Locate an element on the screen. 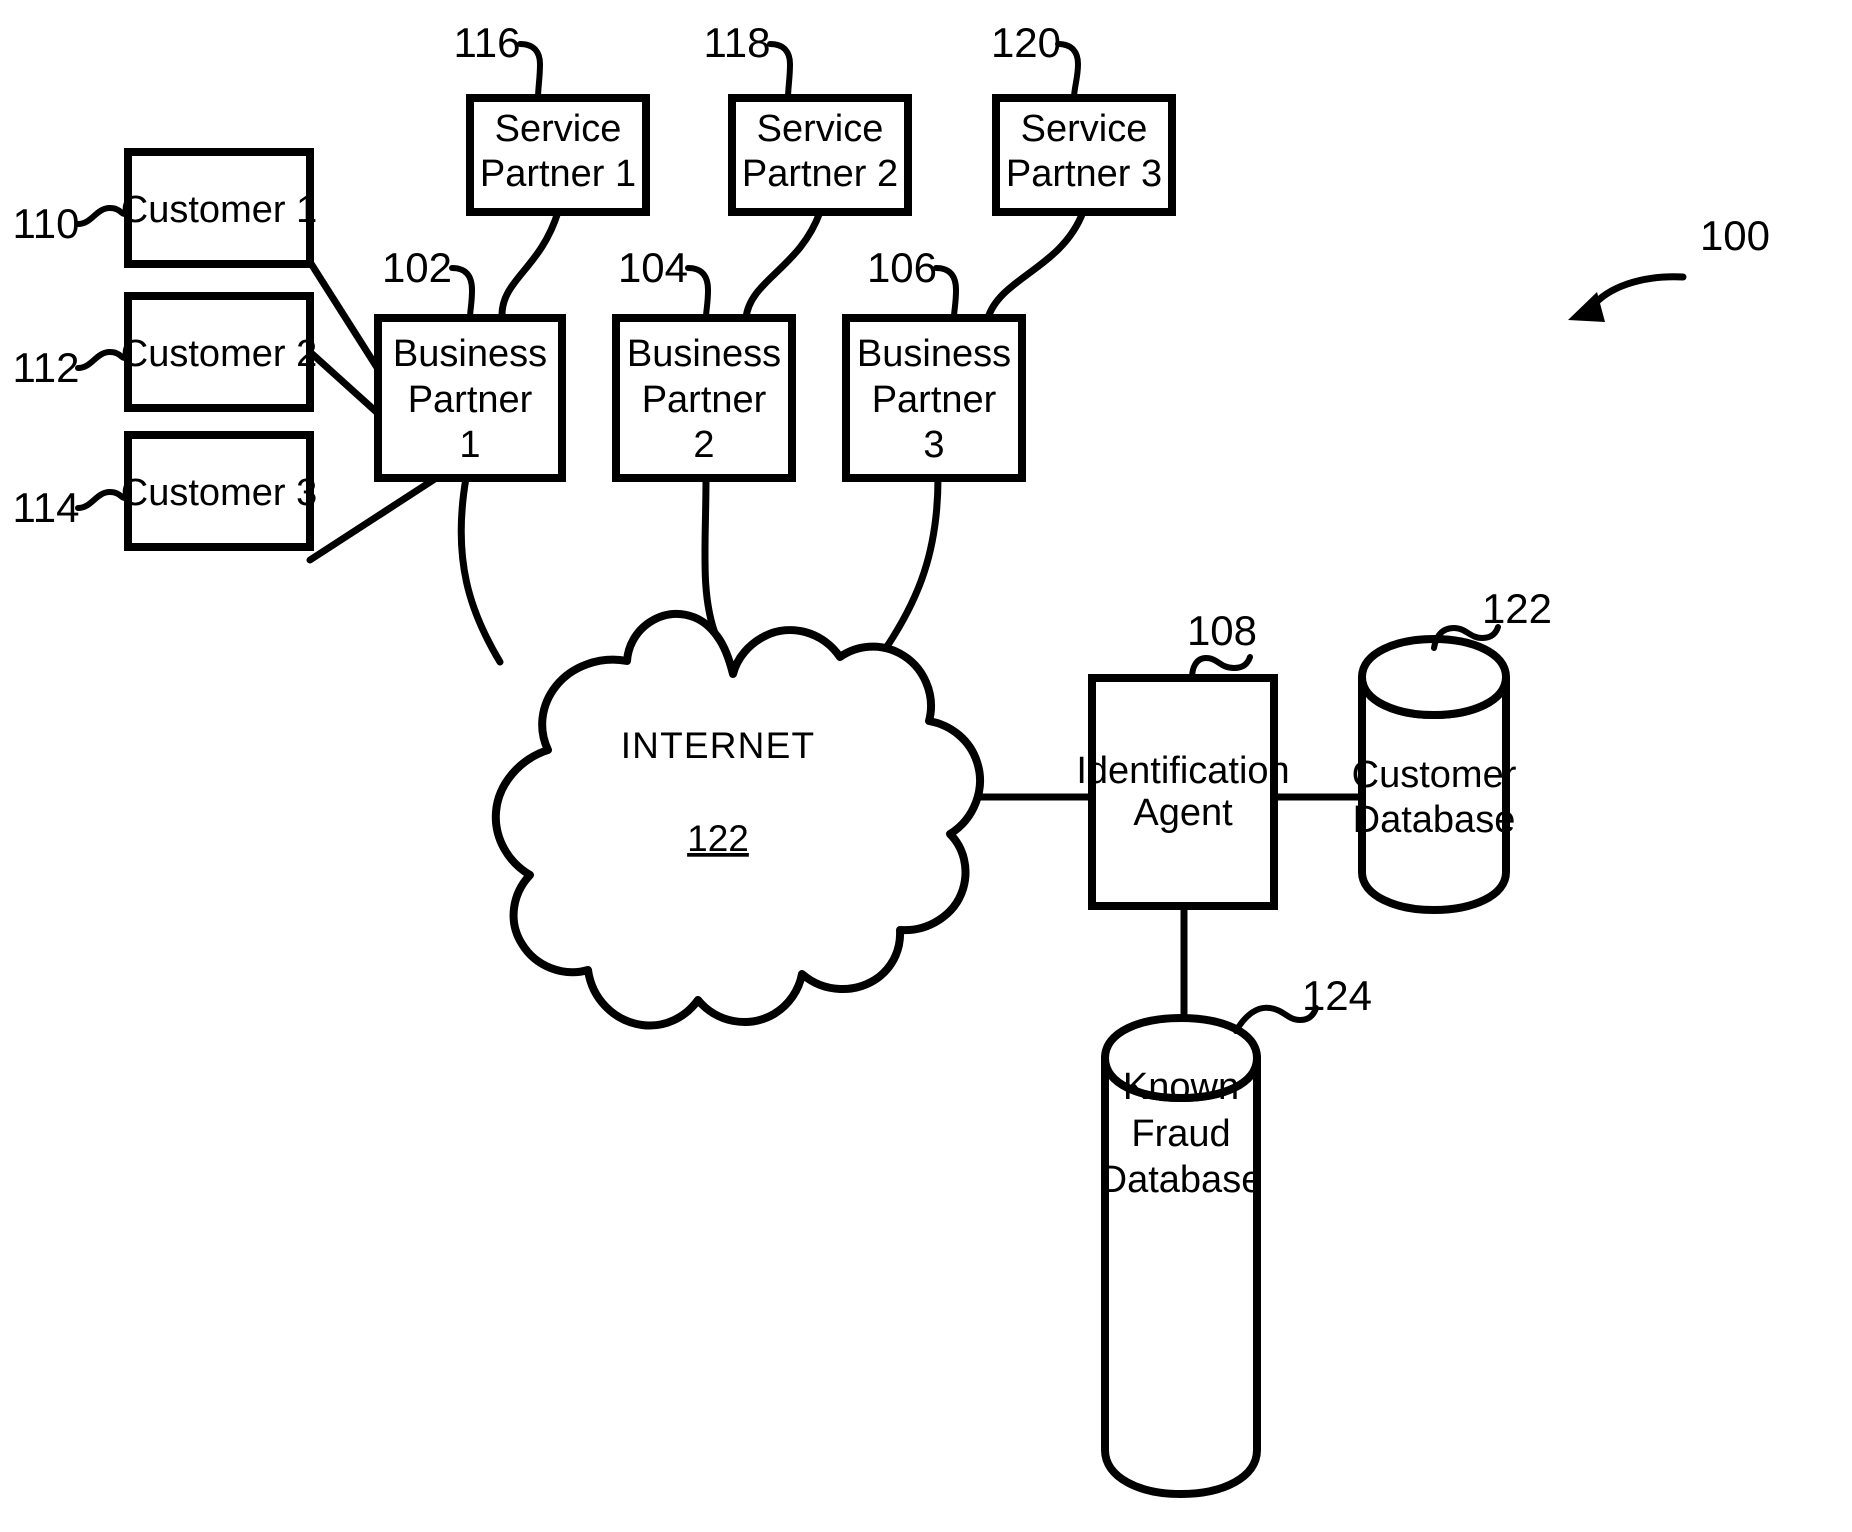 This screenshot has width=1852, height=1532. known-fraud-database-line3: Database is located at coordinates (1181, 1180).